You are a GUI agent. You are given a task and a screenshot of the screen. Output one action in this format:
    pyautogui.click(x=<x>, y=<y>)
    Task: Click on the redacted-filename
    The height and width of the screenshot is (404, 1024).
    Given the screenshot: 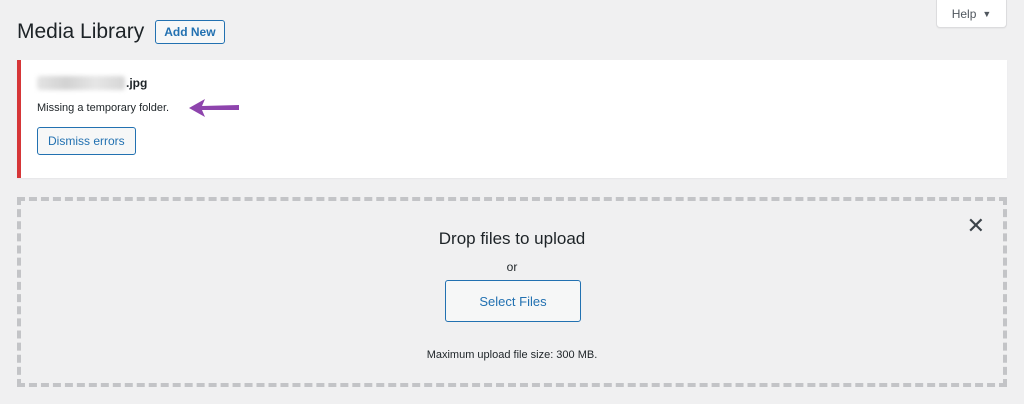 What is the action you would take?
    pyautogui.click(x=81, y=83)
    